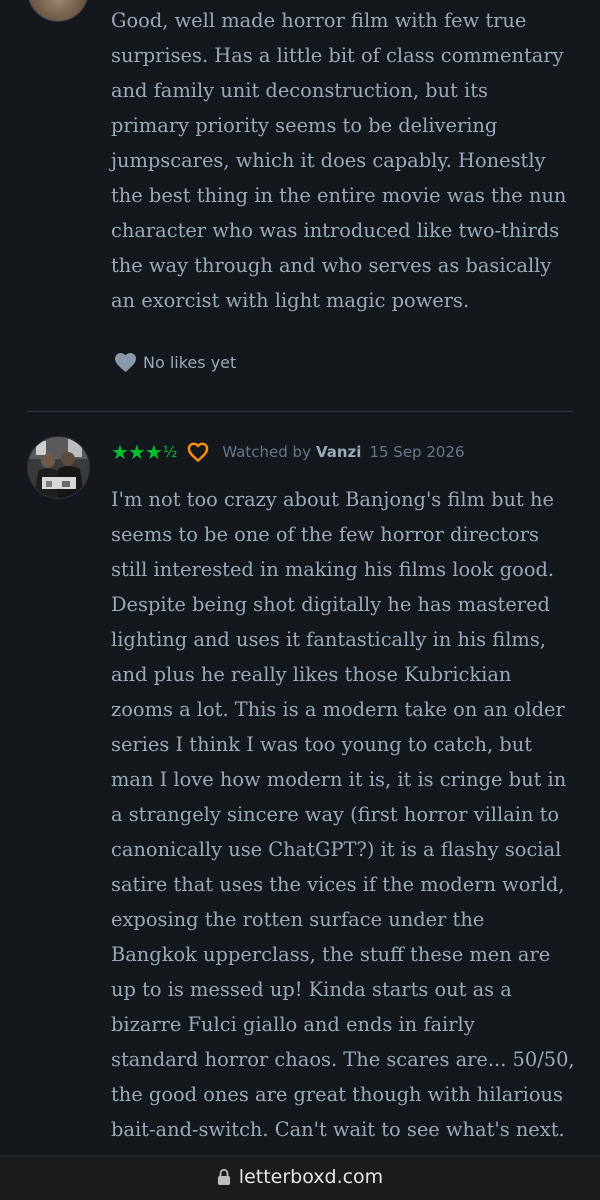  I want to click on review-line: an exorcist with light magic powers., so click(290, 300).